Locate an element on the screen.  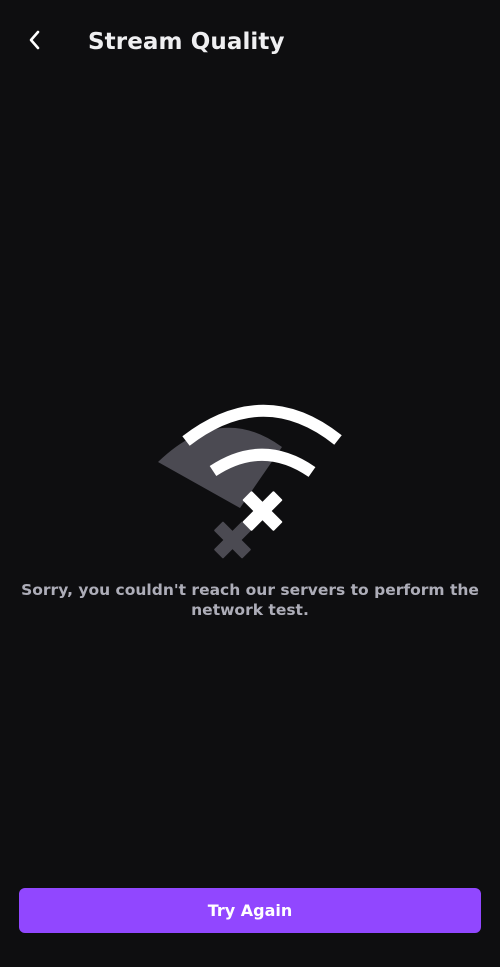
page-title: Stream Quality is located at coordinates (186, 42).